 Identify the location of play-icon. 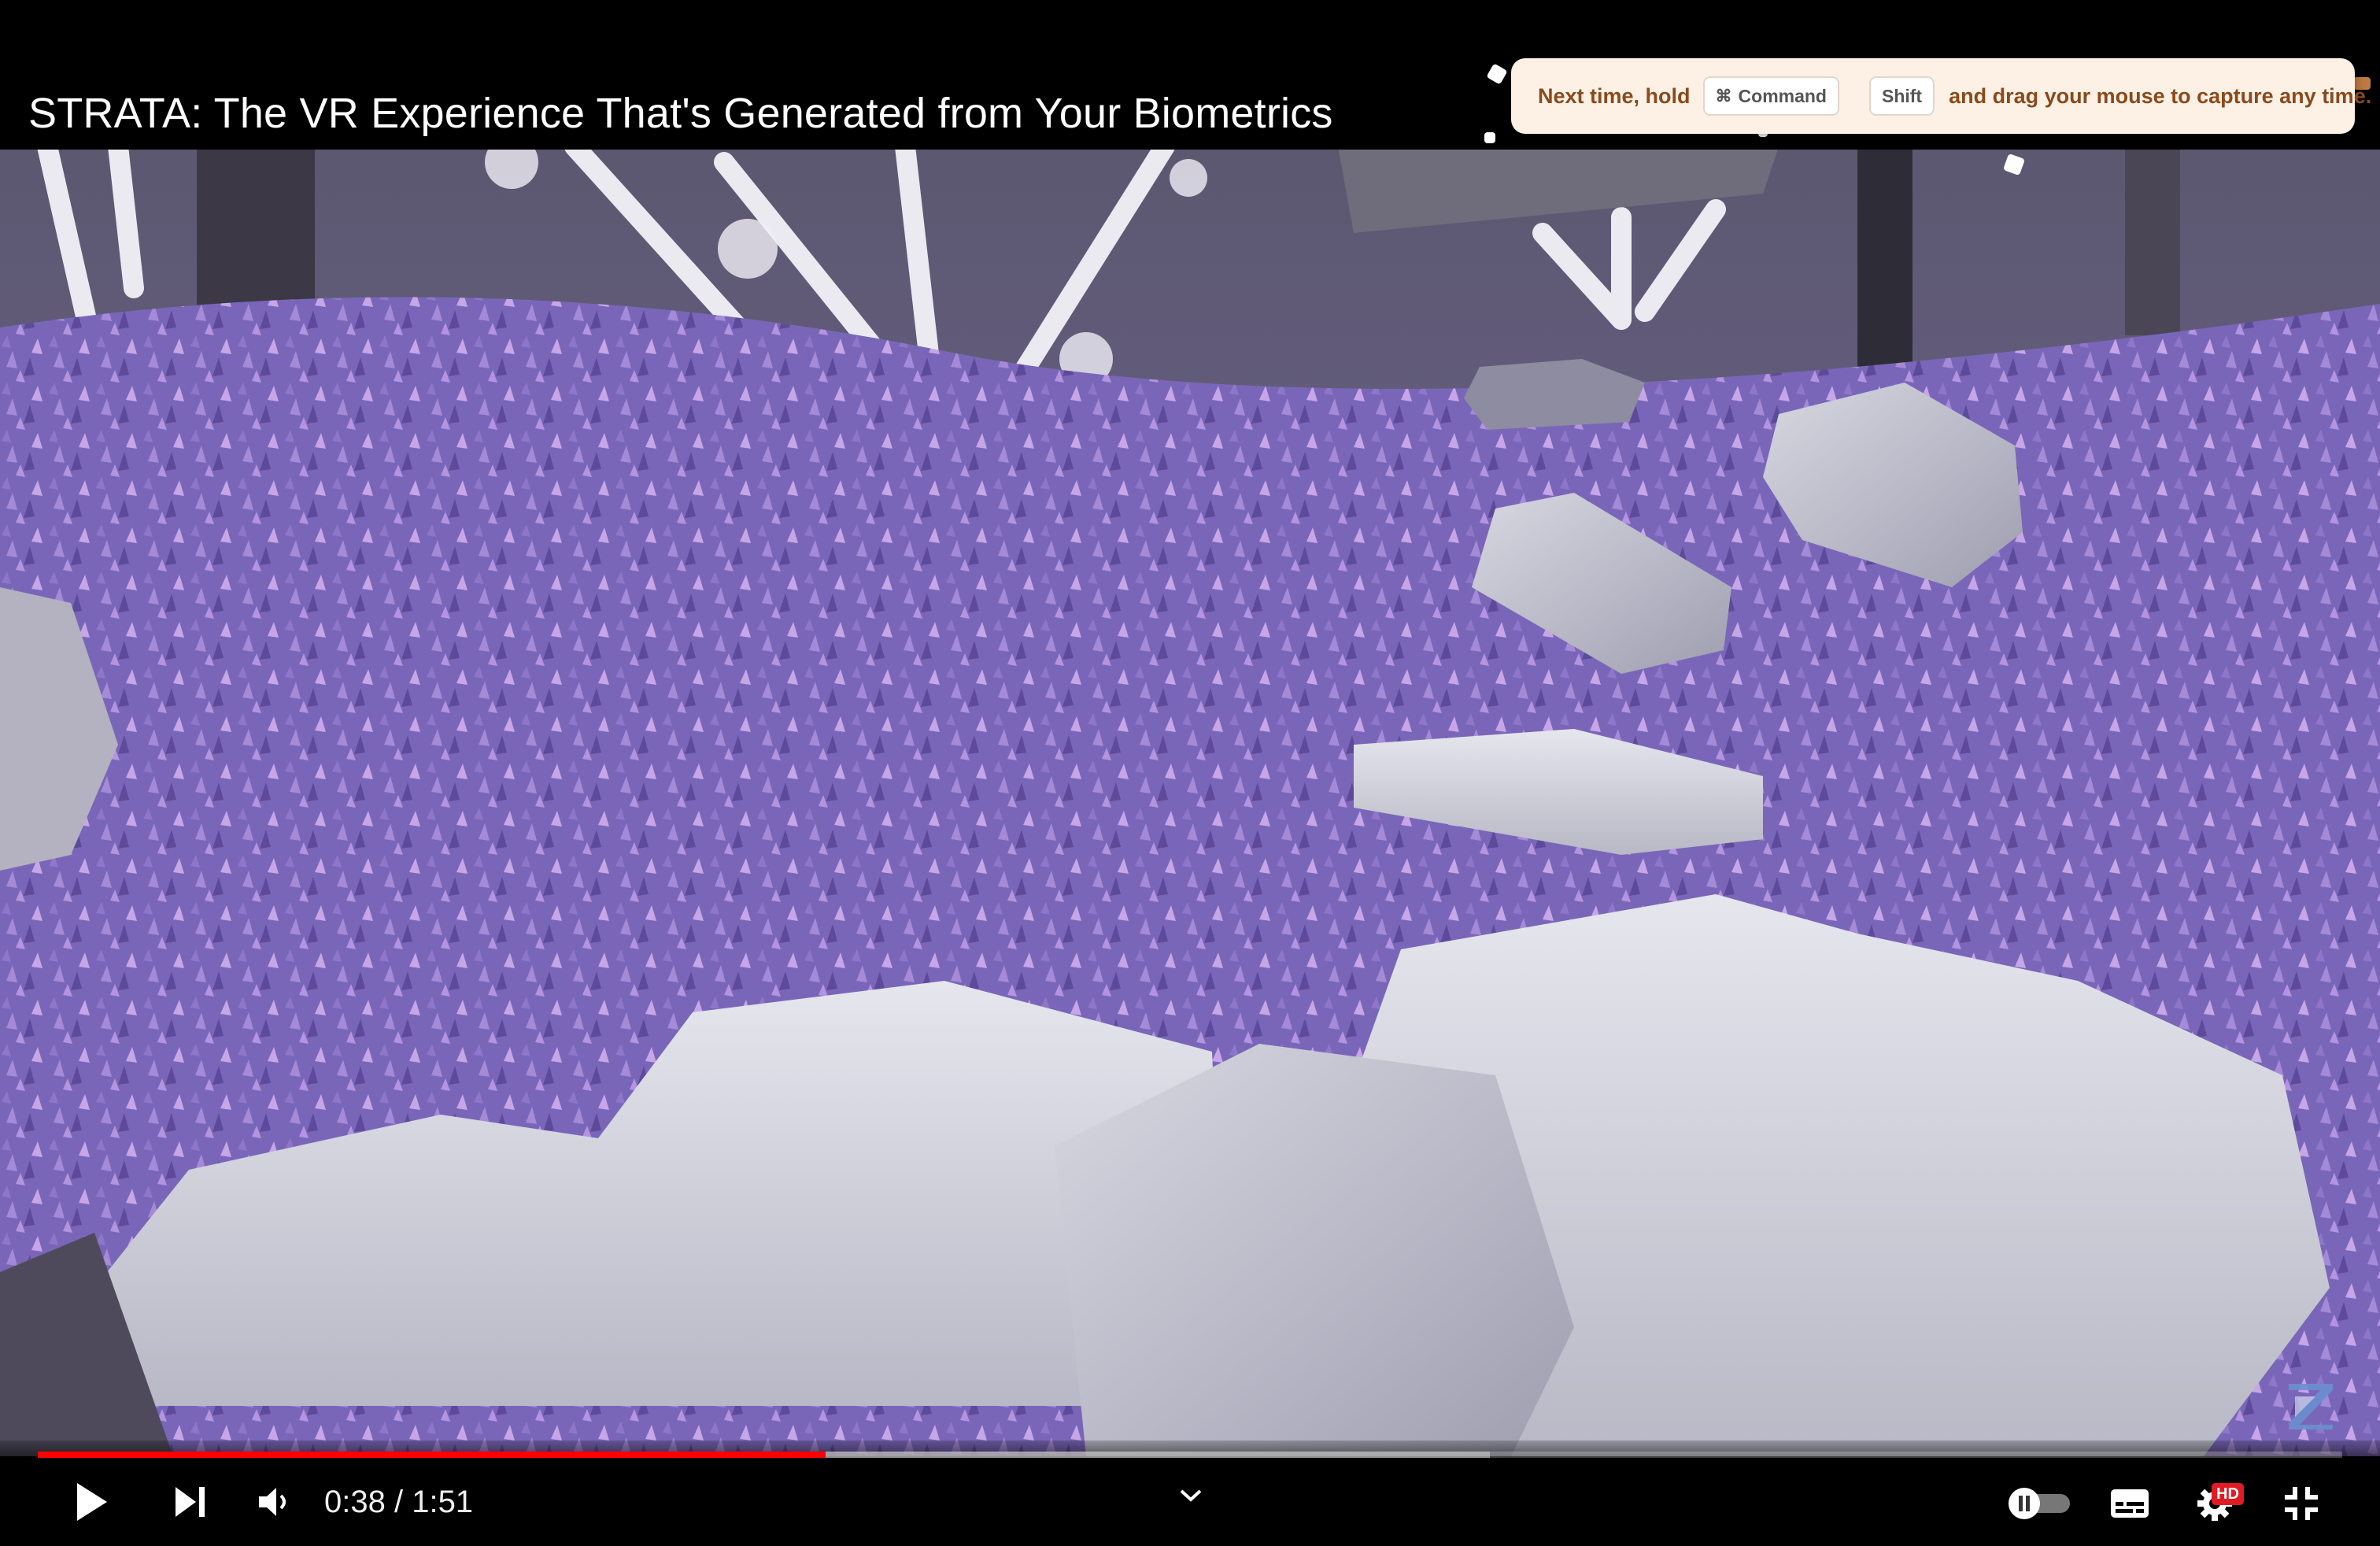
(92, 1502).